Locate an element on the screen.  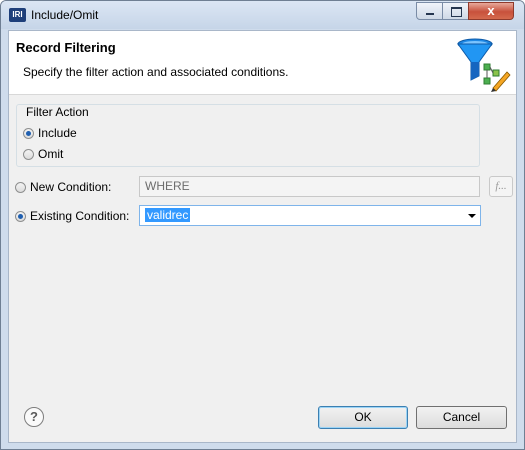
new-condition-input: WHERE is located at coordinates (309, 186).